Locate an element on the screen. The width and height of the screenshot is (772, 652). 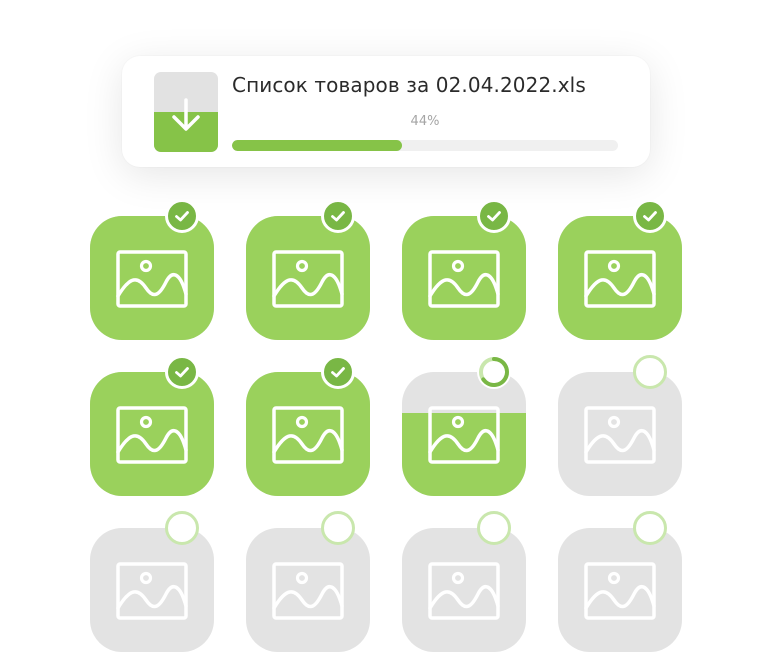
download-file-icon is located at coordinates (186, 112).